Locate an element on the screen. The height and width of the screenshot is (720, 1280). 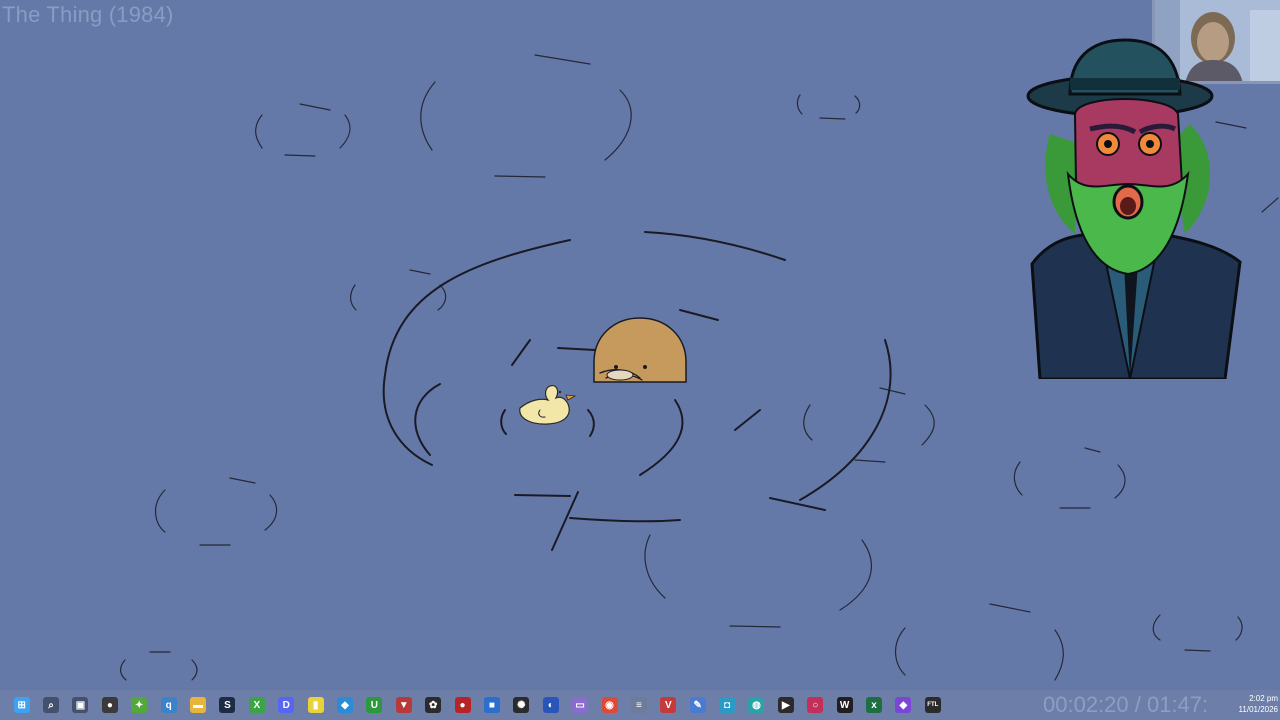
ftl-icon-glyph: FTL is located at coordinates (932, 705).